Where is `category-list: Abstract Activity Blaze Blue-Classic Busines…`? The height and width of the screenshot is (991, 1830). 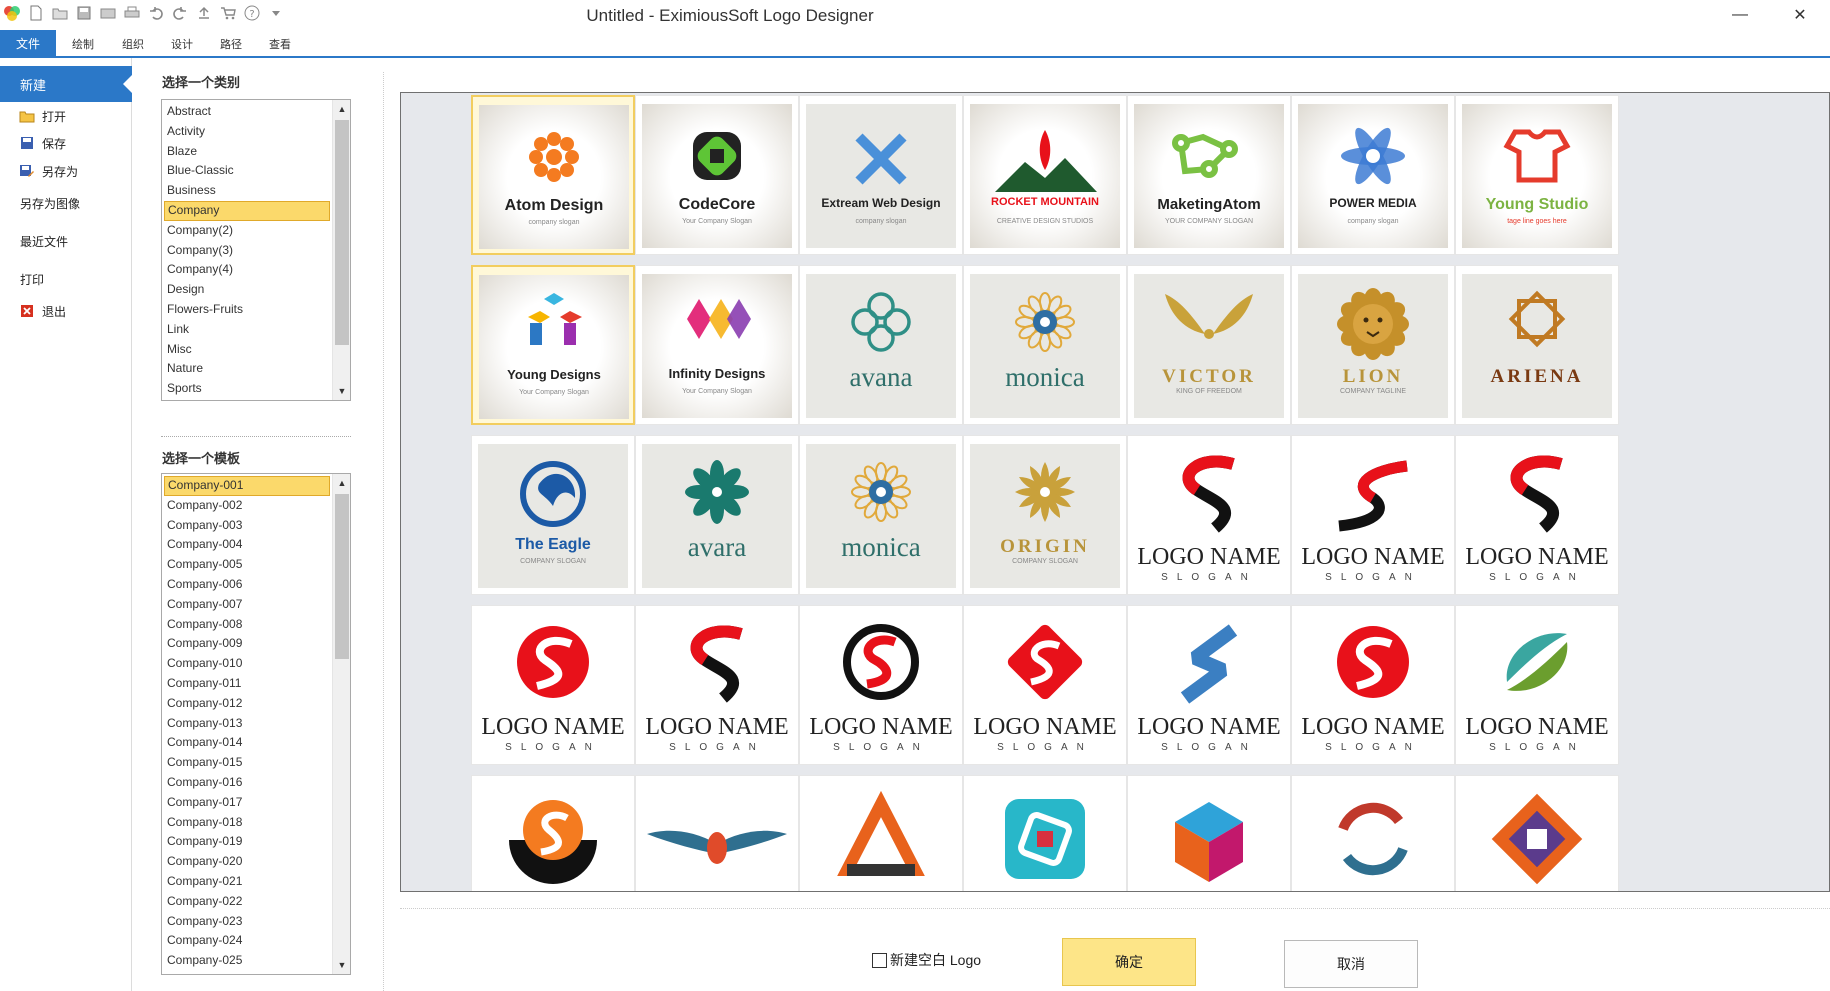
category-list: Abstract Activity Blaze Blue-Classic Busines… is located at coordinates (256, 250).